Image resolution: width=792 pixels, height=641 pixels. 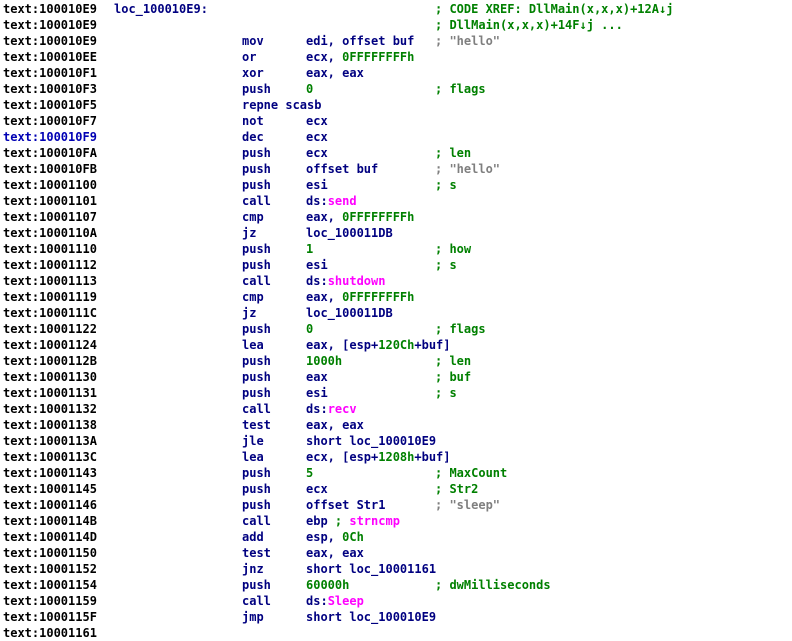 What do you see at coordinates (396, 377) in the screenshot?
I see `code-line: text:10001130 push eax ; buf` at bounding box center [396, 377].